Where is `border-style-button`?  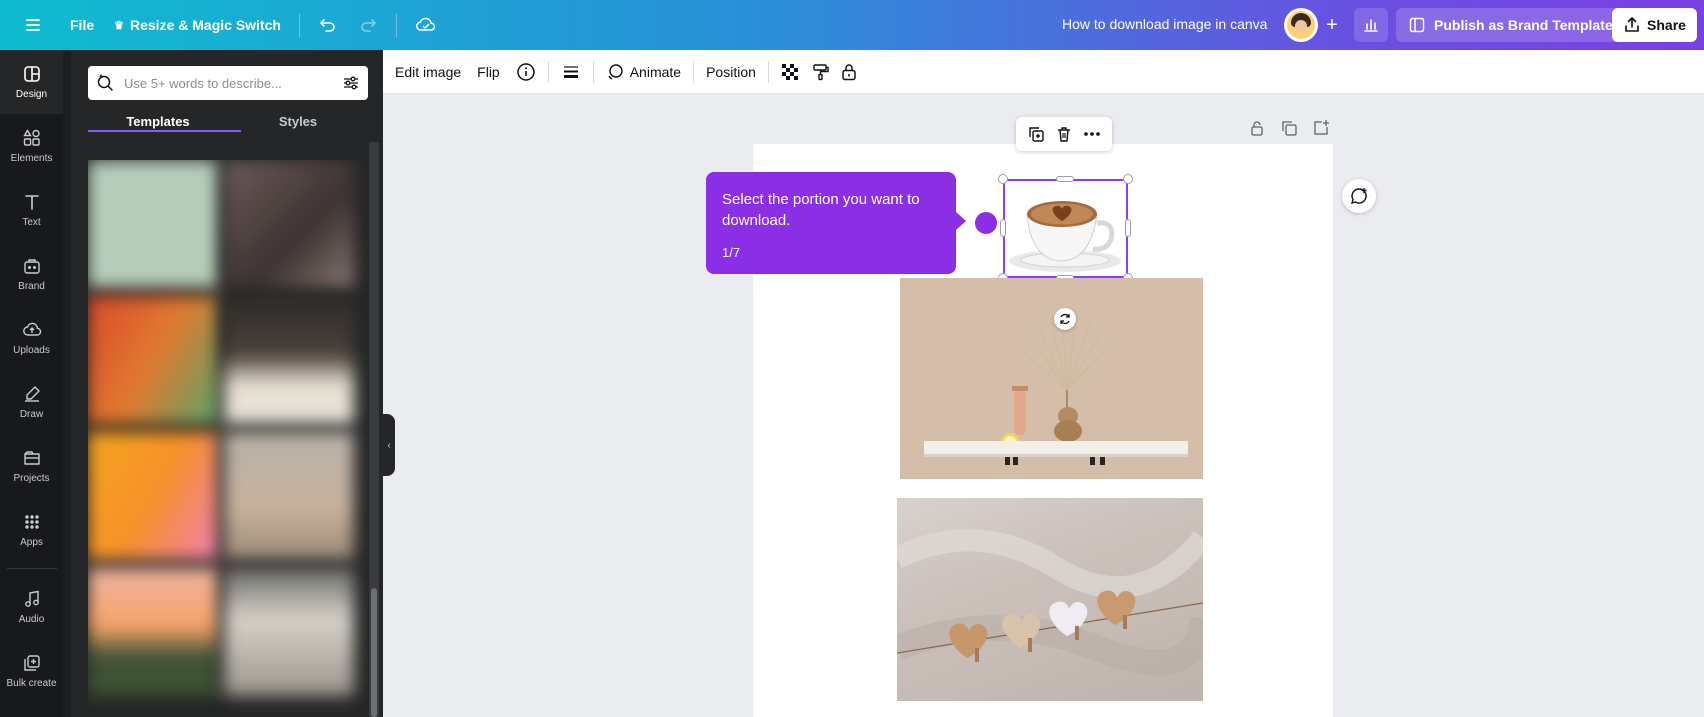 border-style-button is located at coordinates (571, 72).